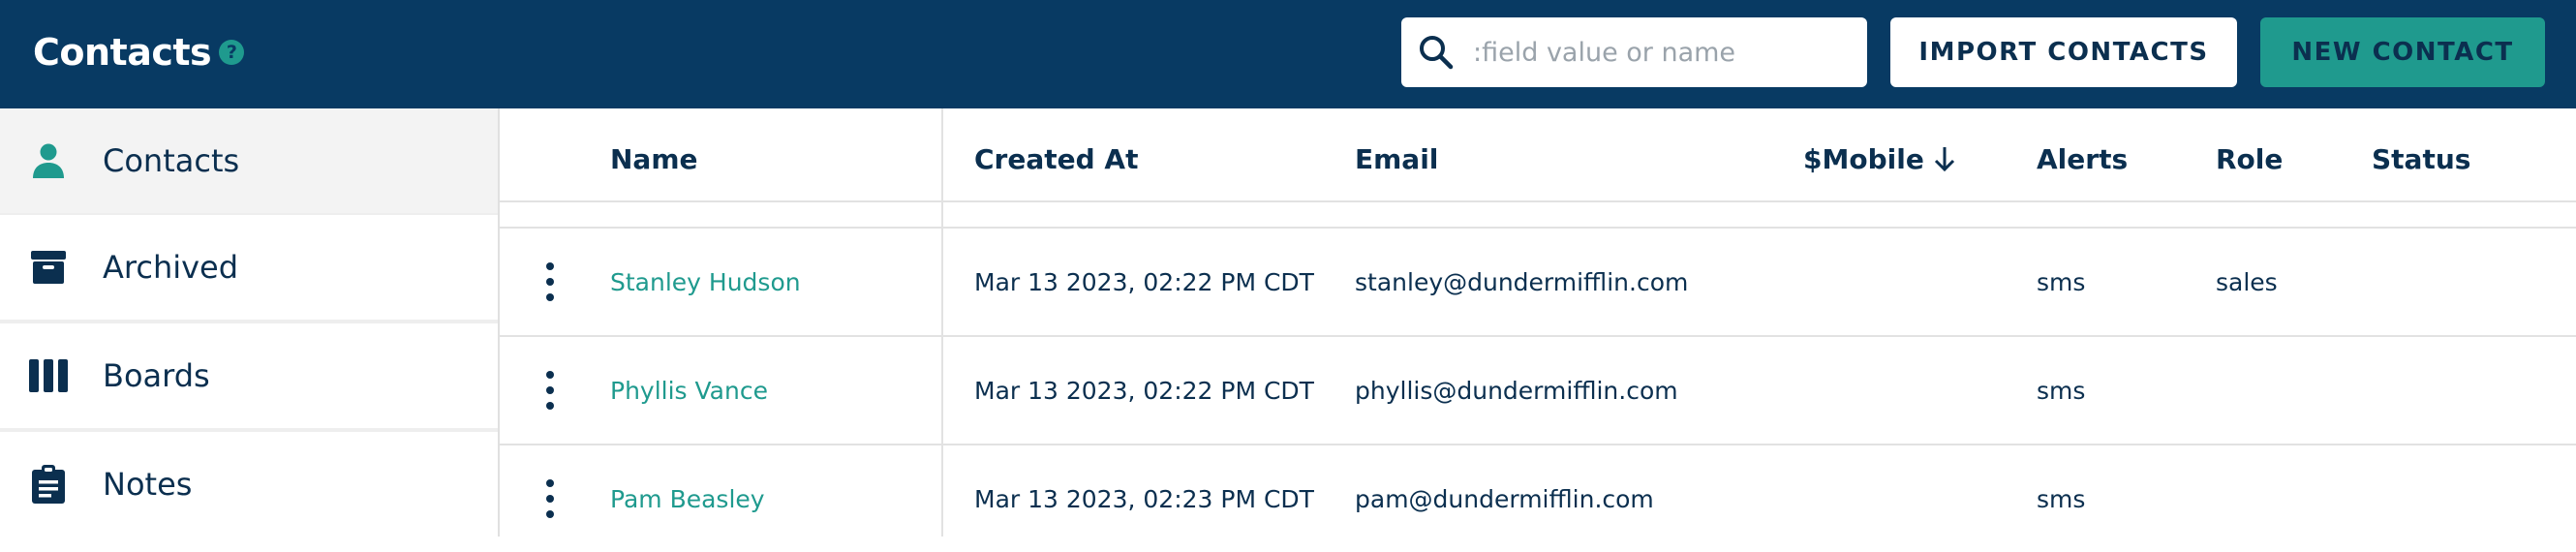  What do you see at coordinates (2402, 52) in the screenshot?
I see `new-contact-button: NEW CONTACT` at bounding box center [2402, 52].